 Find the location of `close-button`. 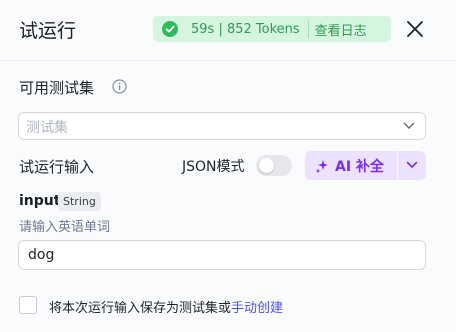

close-button is located at coordinates (415, 29).